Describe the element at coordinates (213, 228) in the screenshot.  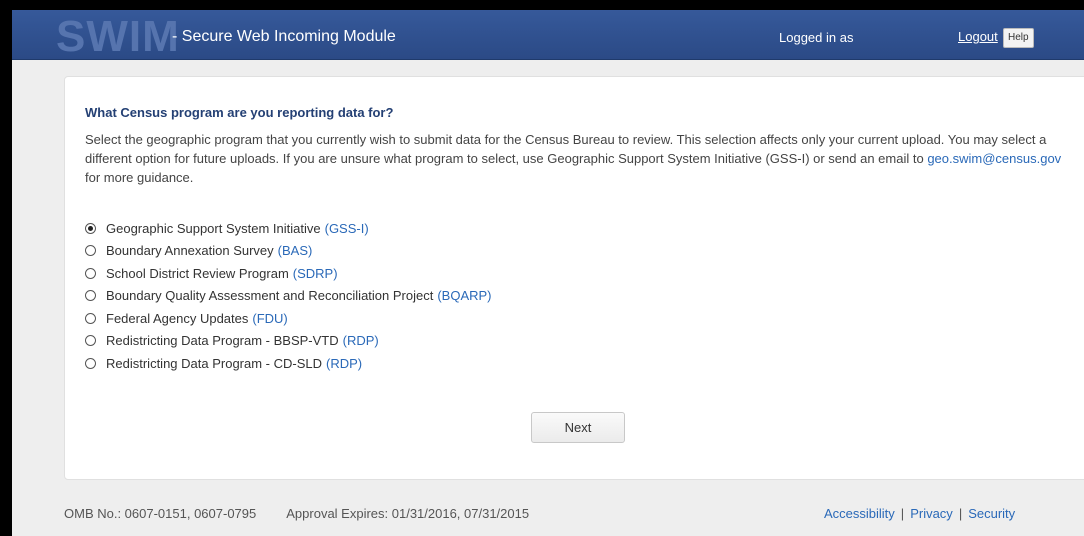
I see `option-label: Geographic Support System Initiative` at that location.